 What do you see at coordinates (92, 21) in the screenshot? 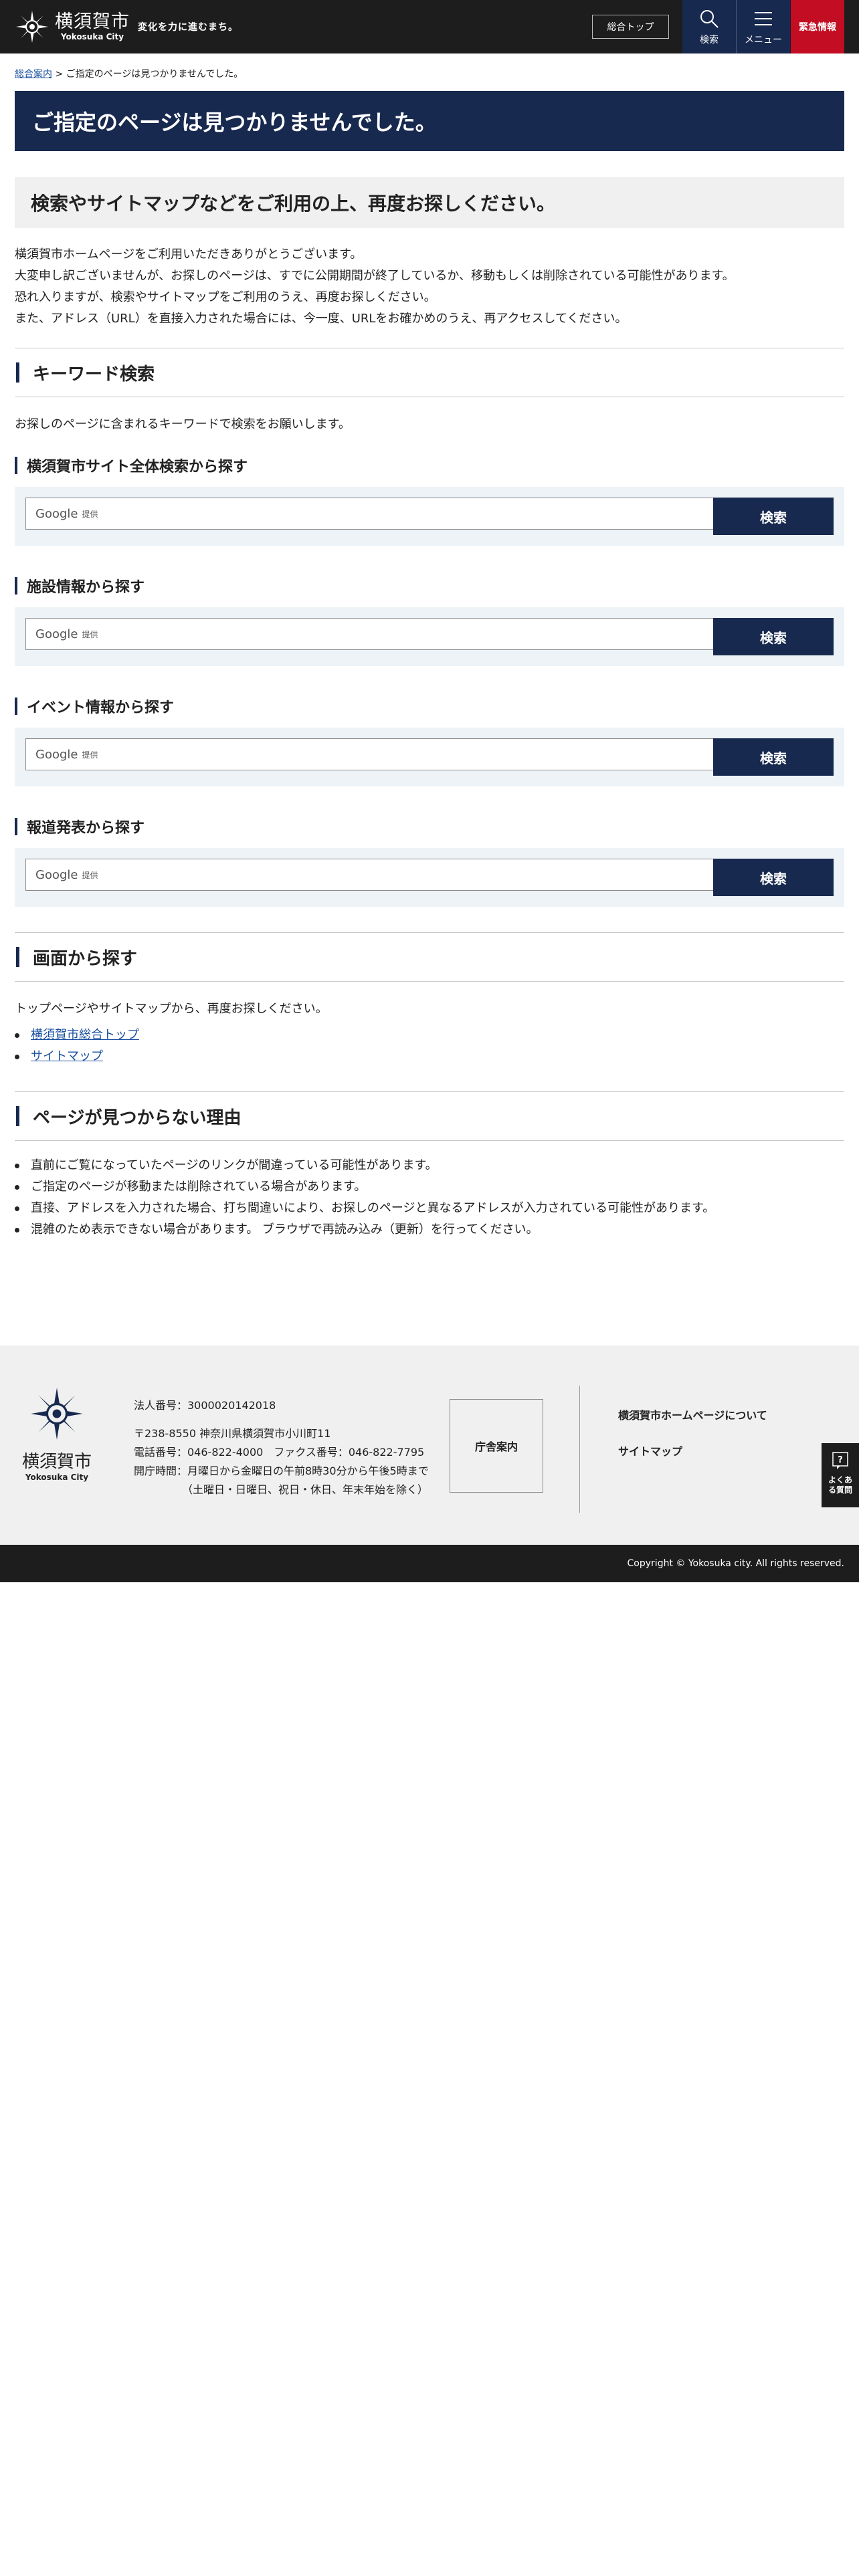
I see `logo-name-ja: 横須賀市` at bounding box center [92, 21].